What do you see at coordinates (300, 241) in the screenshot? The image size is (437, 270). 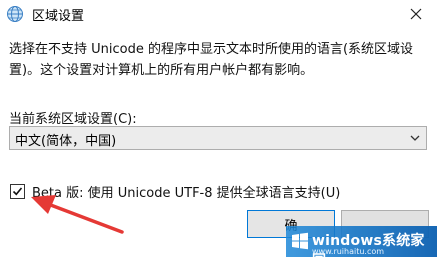 I see `windows-logo-icon` at bounding box center [300, 241].